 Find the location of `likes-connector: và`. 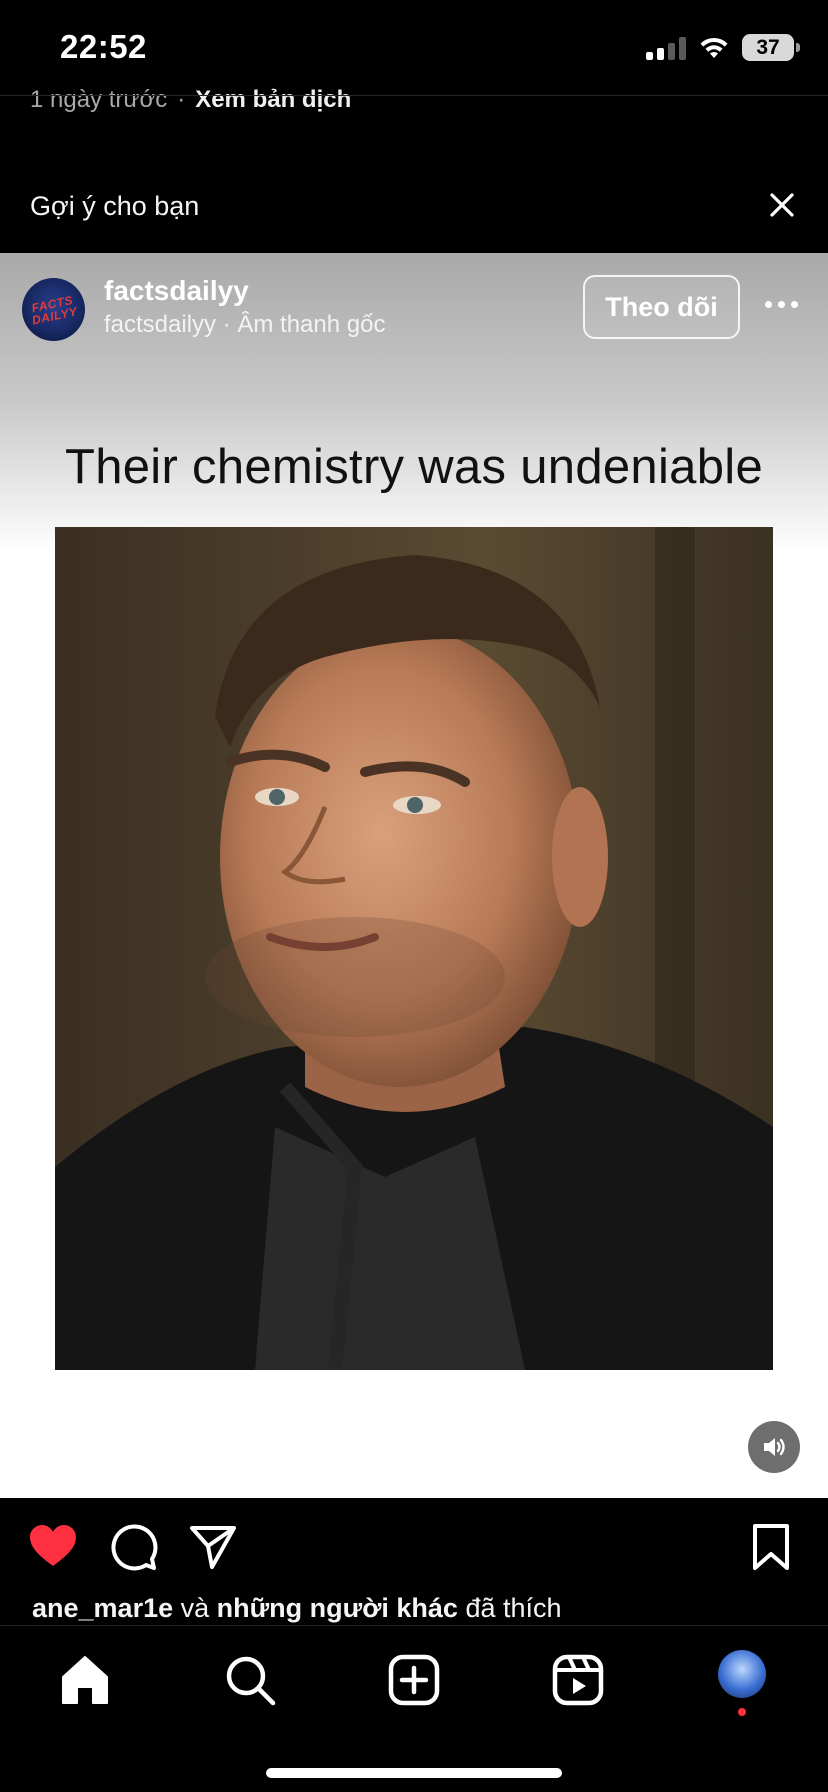

likes-connector: và is located at coordinates (195, 1608).